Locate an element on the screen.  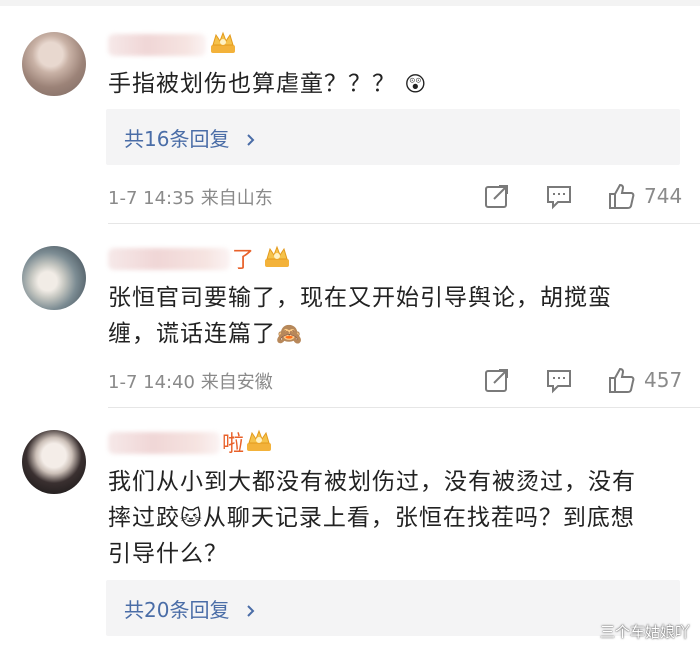
comment-text: 张恒官司要输了，现在又开始引导舆论，胡搅蛮 缠，谎话连篇了🙈 is located at coordinates (360, 316).